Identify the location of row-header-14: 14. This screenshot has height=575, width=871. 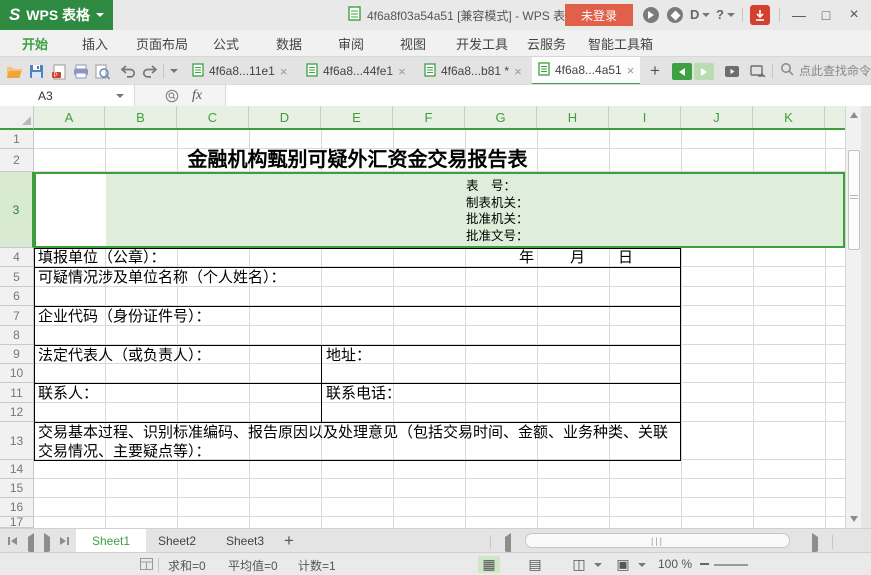
(17, 469).